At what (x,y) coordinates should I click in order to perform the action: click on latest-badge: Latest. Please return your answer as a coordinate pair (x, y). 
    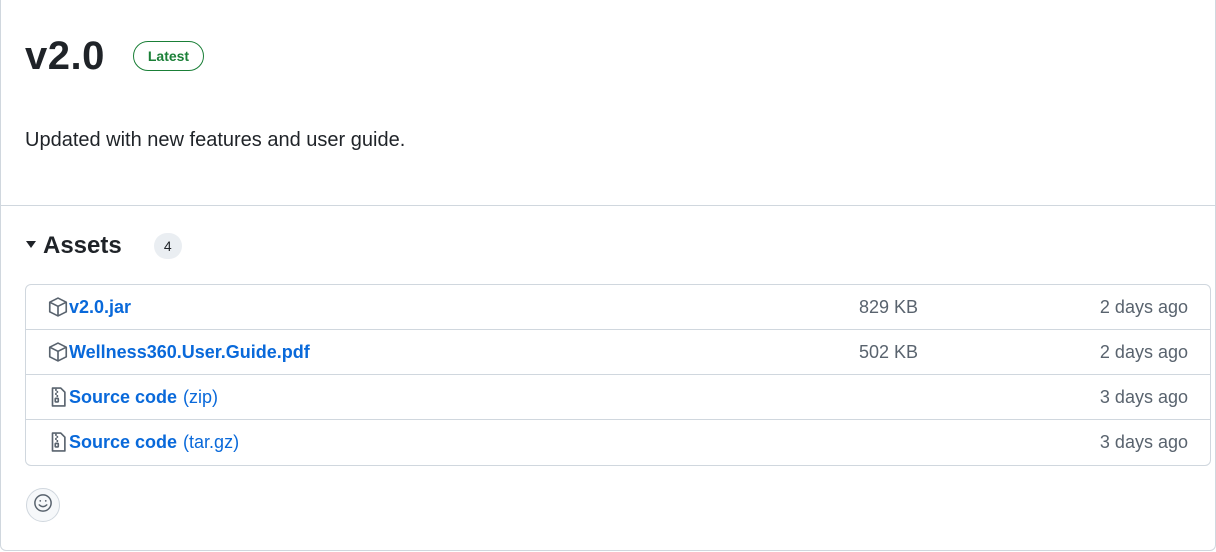
    Looking at the image, I should click on (168, 56).